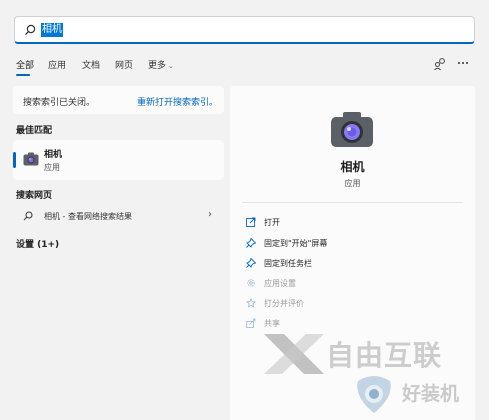 This screenshot has width=489, height=420. I want to click on web-result-label: 相机 - 查看网络搜索结果, so click(88, 216).